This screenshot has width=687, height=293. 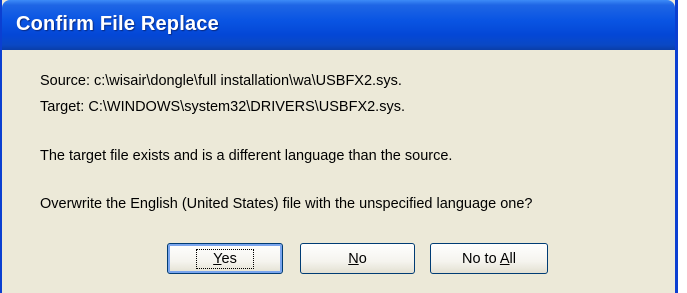 I want to click on yes-button-label: Yes, so click(x=225, y=258).